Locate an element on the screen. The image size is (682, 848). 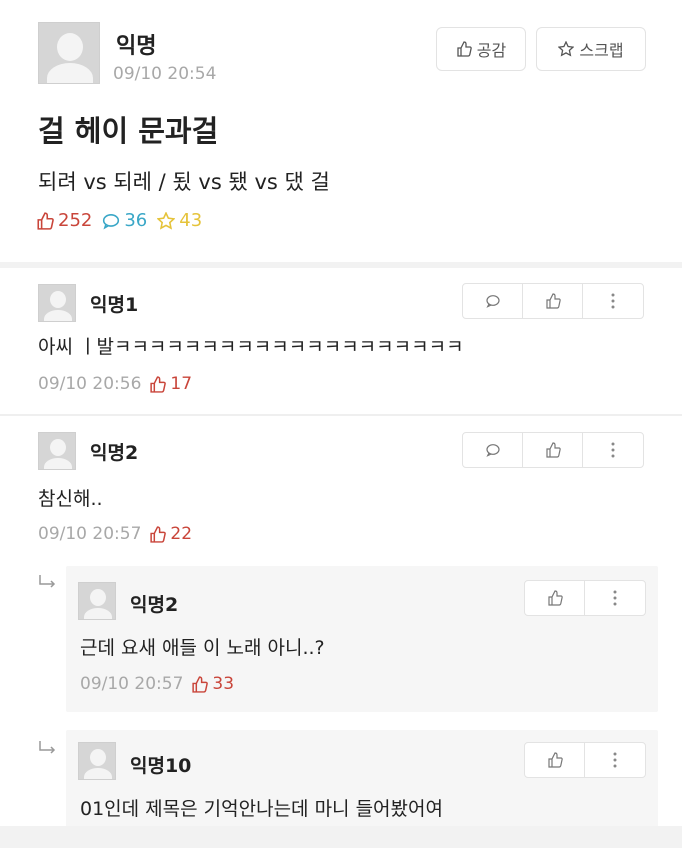
comment-like-count: 17 is located at coordinates (170, 384).